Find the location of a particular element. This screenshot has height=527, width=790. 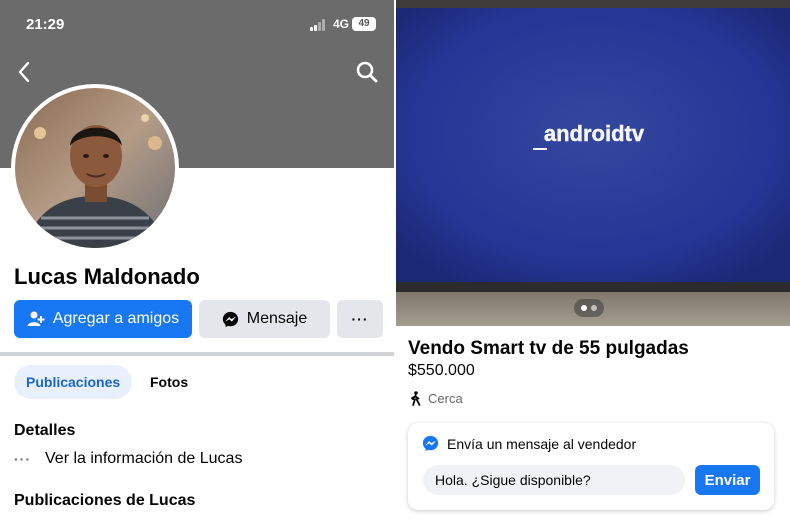

tab-label: Fotos is located at coordinates (169, 382).